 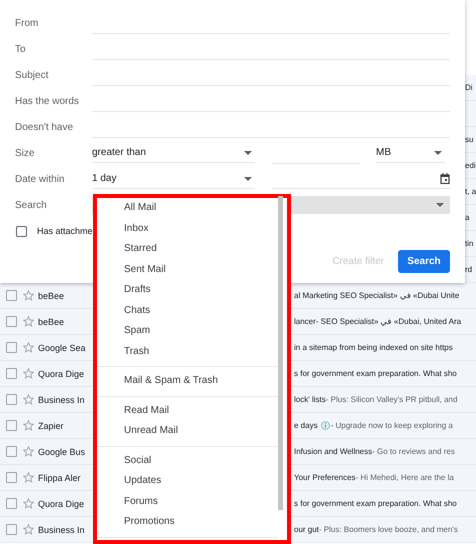 I want to click on email-subject: Your Preferences, so click(x=325, y=477).